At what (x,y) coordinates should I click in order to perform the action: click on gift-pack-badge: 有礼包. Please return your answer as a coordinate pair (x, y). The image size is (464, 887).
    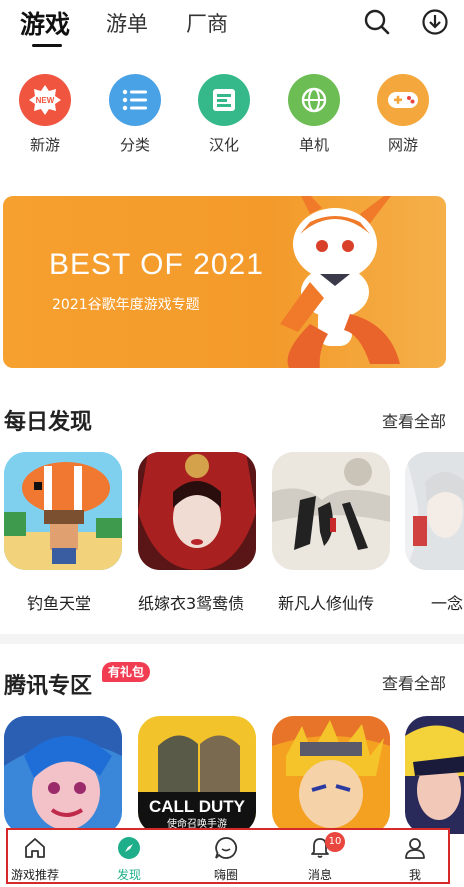
    Looking at the image, I should click on (126, 672).